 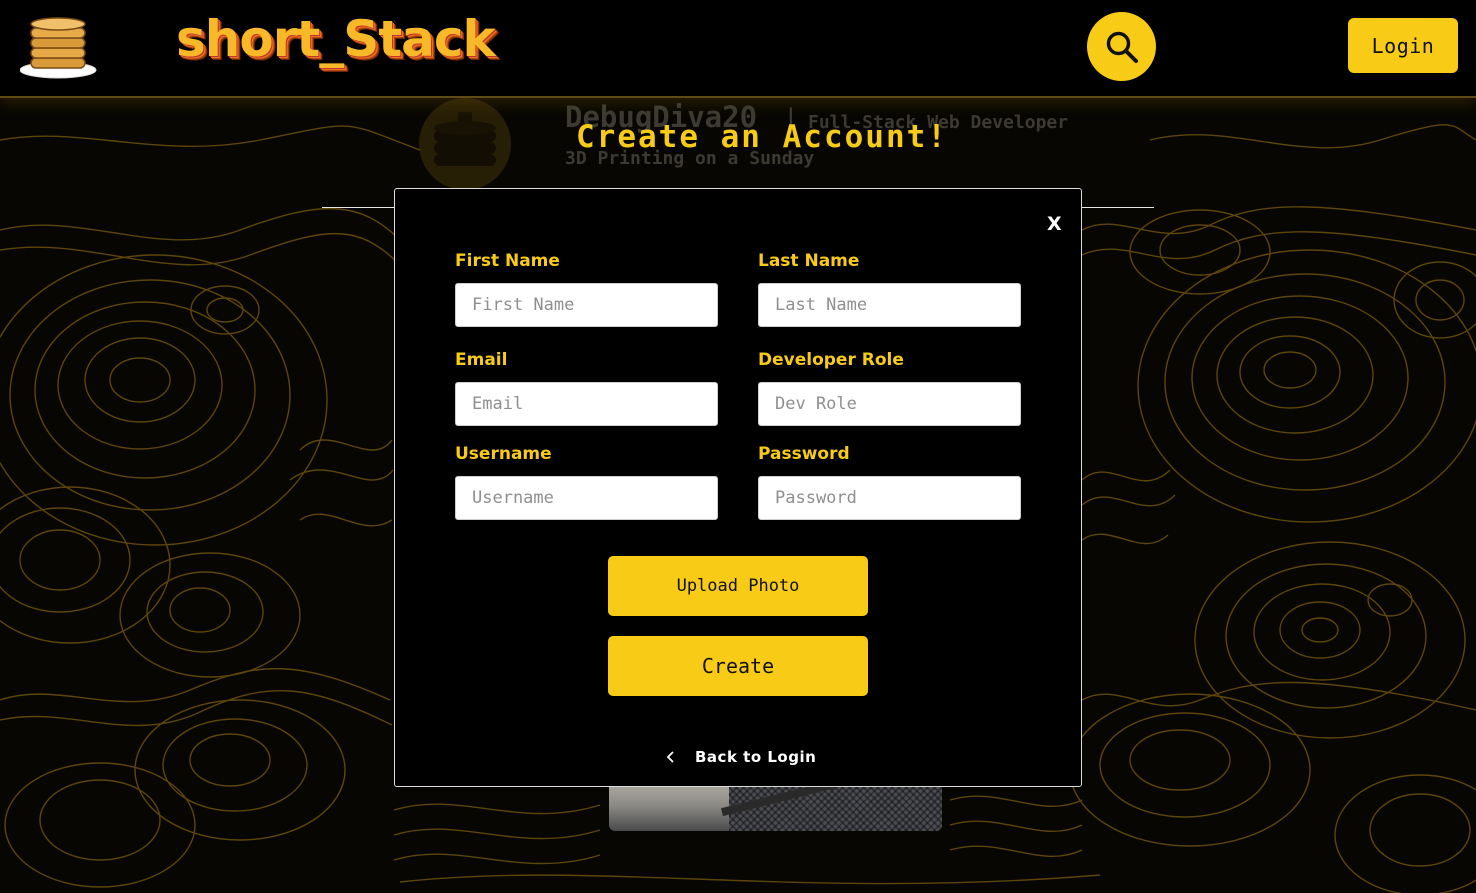 What do you see at coordinates (503, 454) in the screenshot?
I see `username-label: Username` at bounding box center [503, 454].